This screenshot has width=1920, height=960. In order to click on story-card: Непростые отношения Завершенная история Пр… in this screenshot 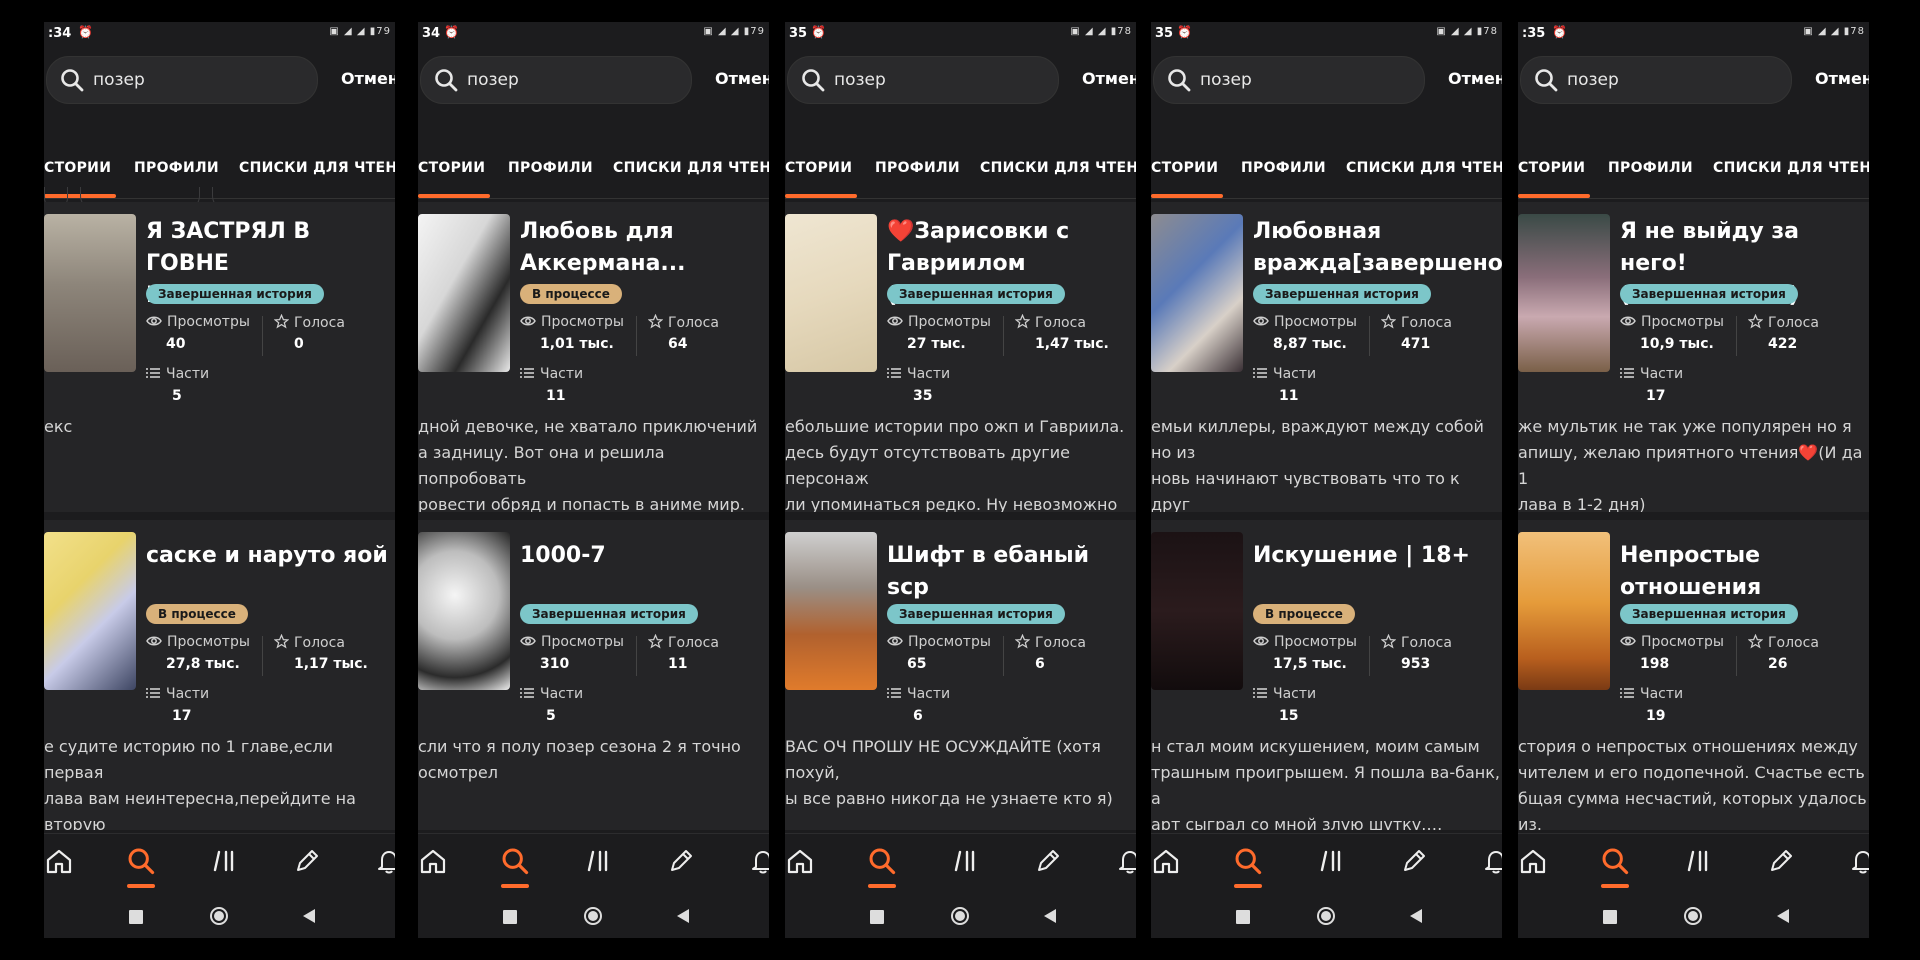, I will do `click(1693, 675)`.